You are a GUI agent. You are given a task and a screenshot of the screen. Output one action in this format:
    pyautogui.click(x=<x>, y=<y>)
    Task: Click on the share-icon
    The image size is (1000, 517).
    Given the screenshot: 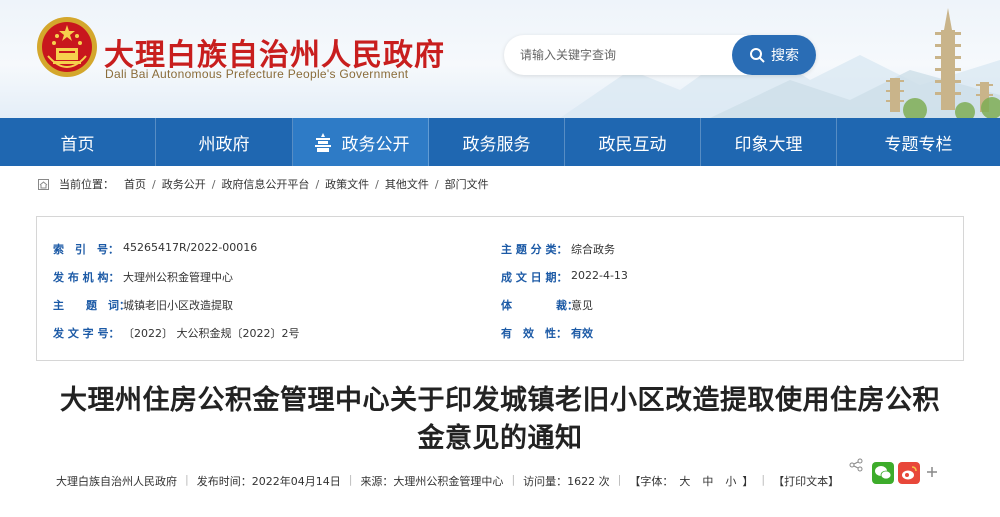 What is the action you would take?
    pyautogui.click(x=856, y=465)
    